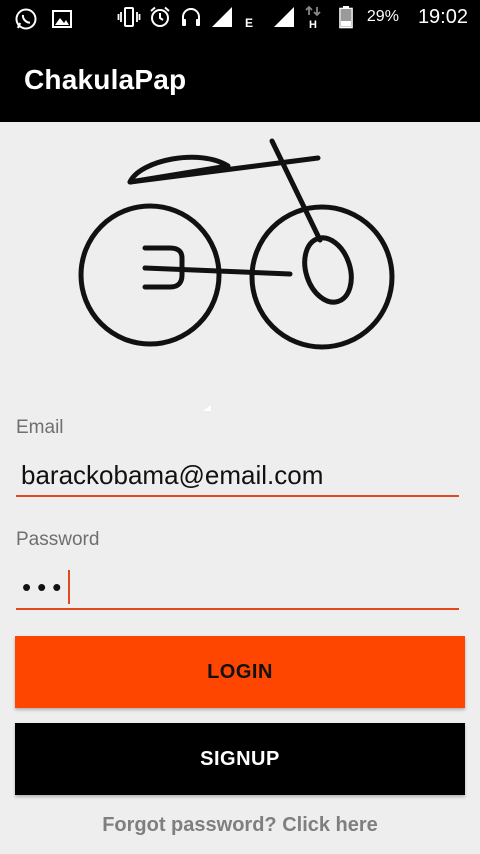 This screenshot has width=480, height=854. Describe the element at coordinates (315, 17) in the screenshot. I see `hplus-network-icon: H` at that location.